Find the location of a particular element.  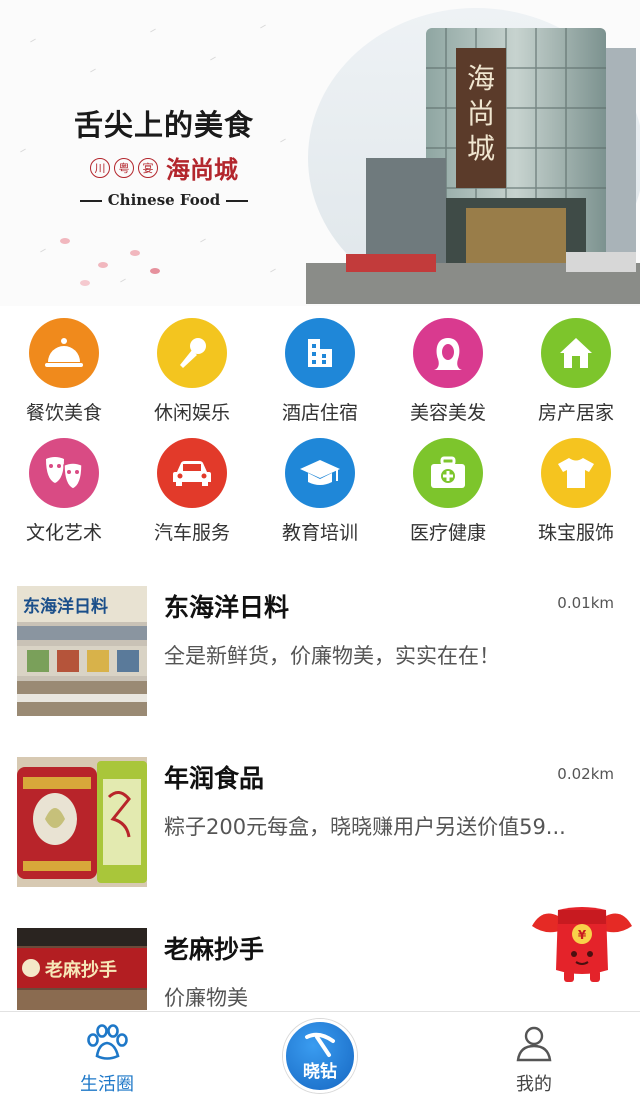

category-label: 文化艺术 is located at coordinates (63, 533).